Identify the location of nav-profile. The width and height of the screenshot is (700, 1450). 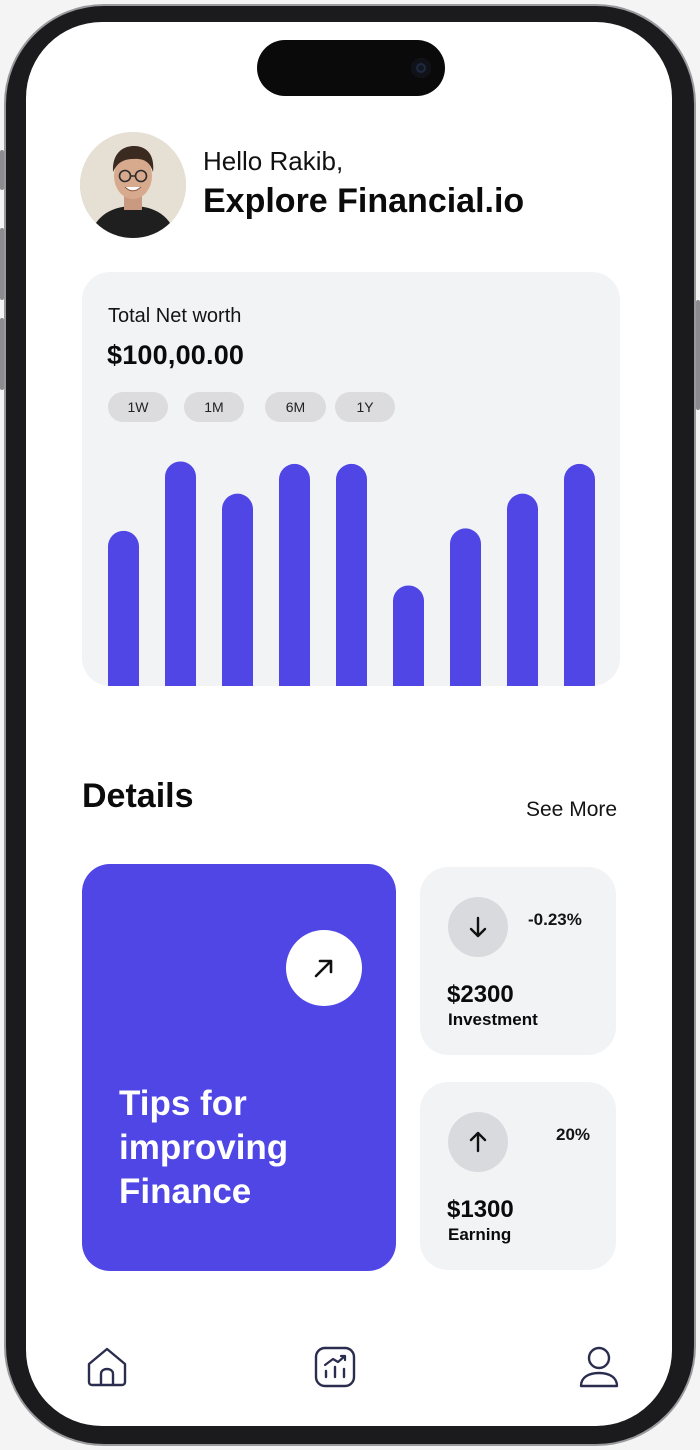
(599, 1367).